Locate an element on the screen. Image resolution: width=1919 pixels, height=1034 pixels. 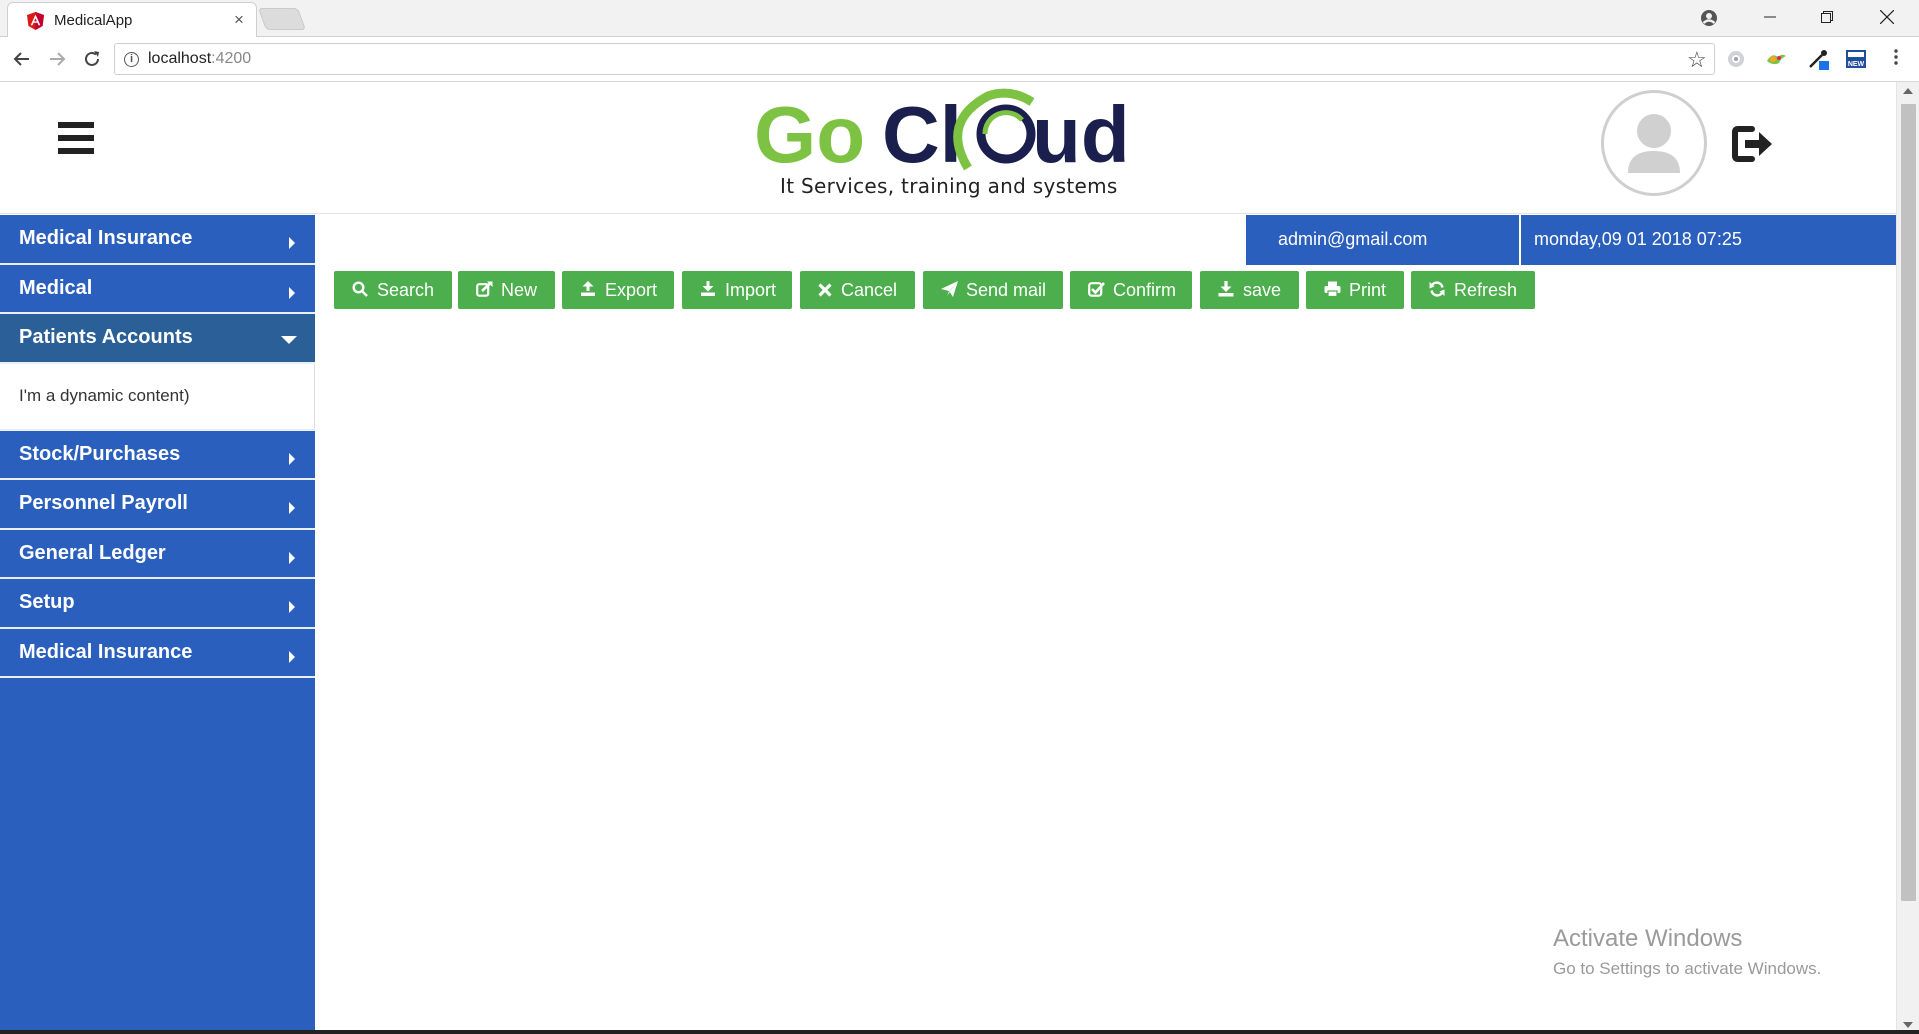
browser-tab: MedicalApp × is located at coordinates (132, 20).